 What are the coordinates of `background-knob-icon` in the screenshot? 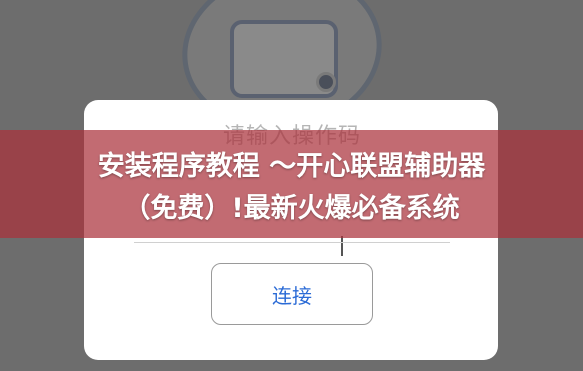 It's located at (326, 82).